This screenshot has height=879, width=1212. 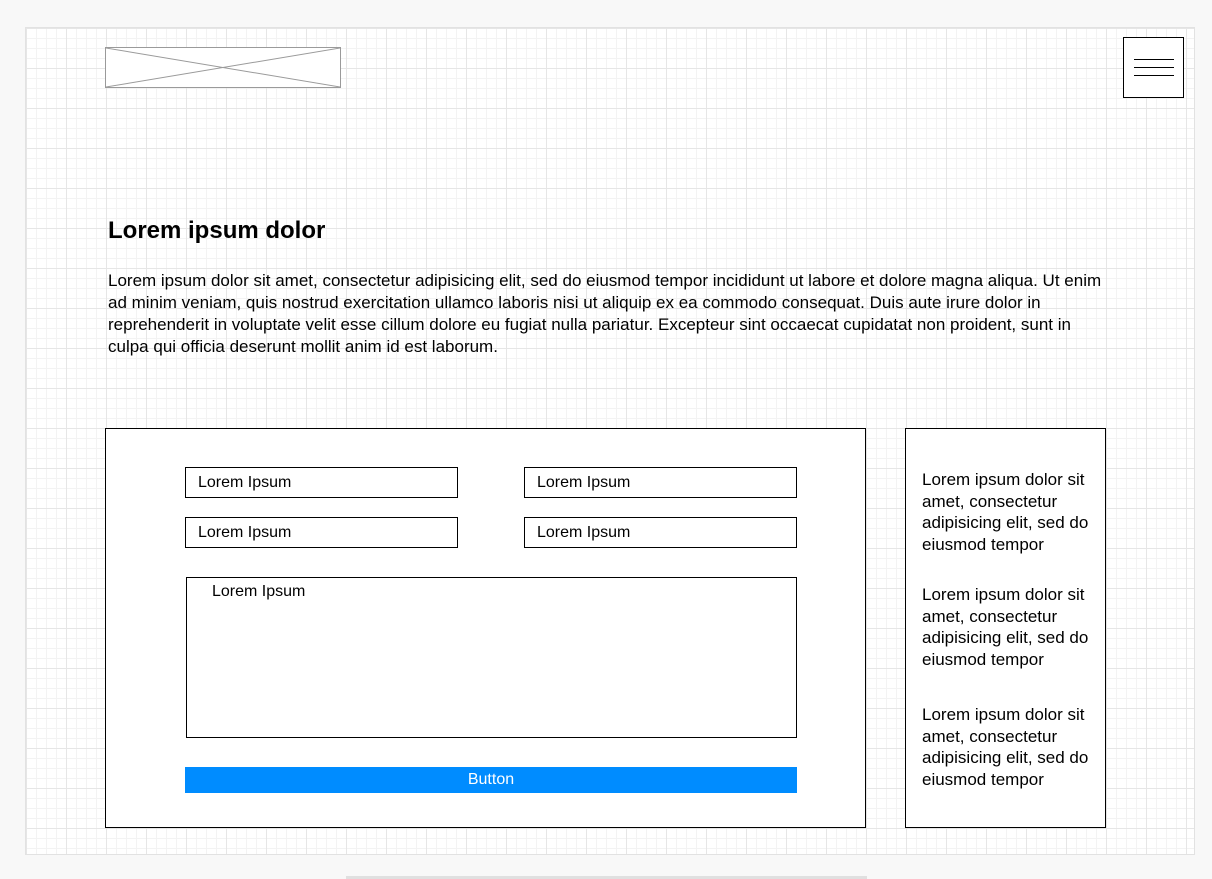 What do you see at coordinates (491, 780) in the screenshot?
I see `submit-button: Button` at bounding box center [491, 780].